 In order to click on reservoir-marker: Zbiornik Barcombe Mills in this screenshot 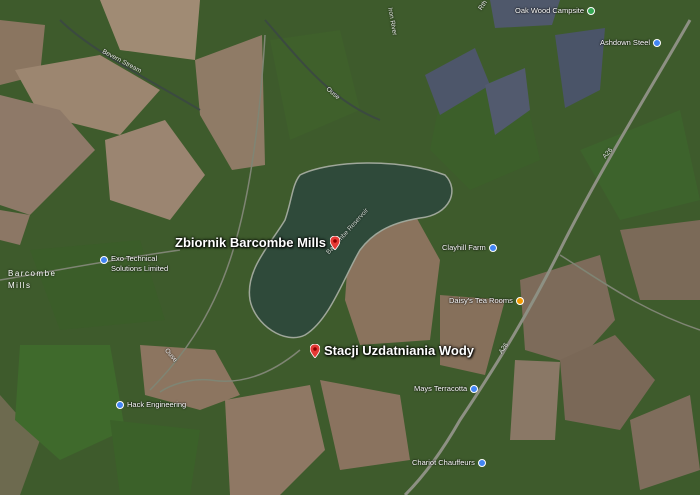, I will do `click(257, 242)`.